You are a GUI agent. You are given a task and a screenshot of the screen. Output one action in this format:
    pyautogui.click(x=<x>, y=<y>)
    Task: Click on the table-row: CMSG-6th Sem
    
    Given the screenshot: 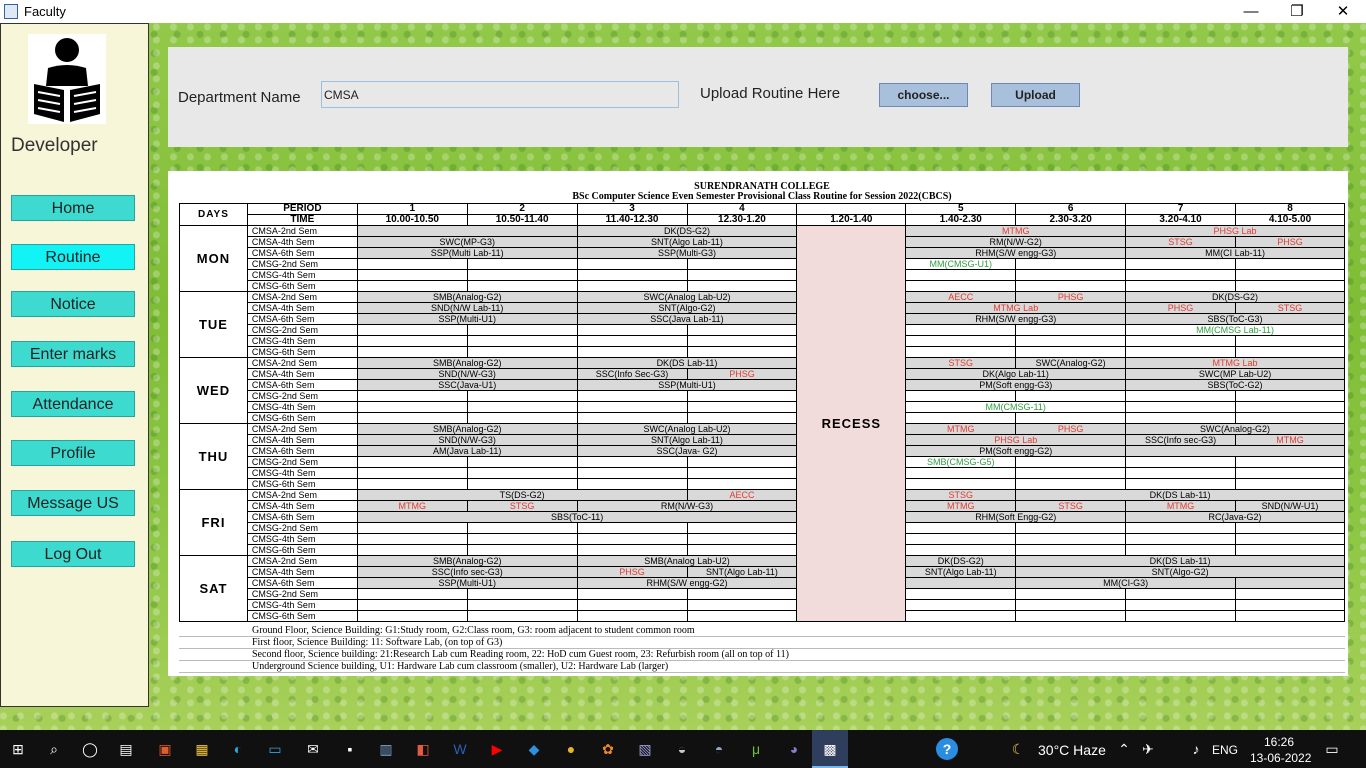 What is the action you would take?
    pyautogui.click(x=762, y=616)
    